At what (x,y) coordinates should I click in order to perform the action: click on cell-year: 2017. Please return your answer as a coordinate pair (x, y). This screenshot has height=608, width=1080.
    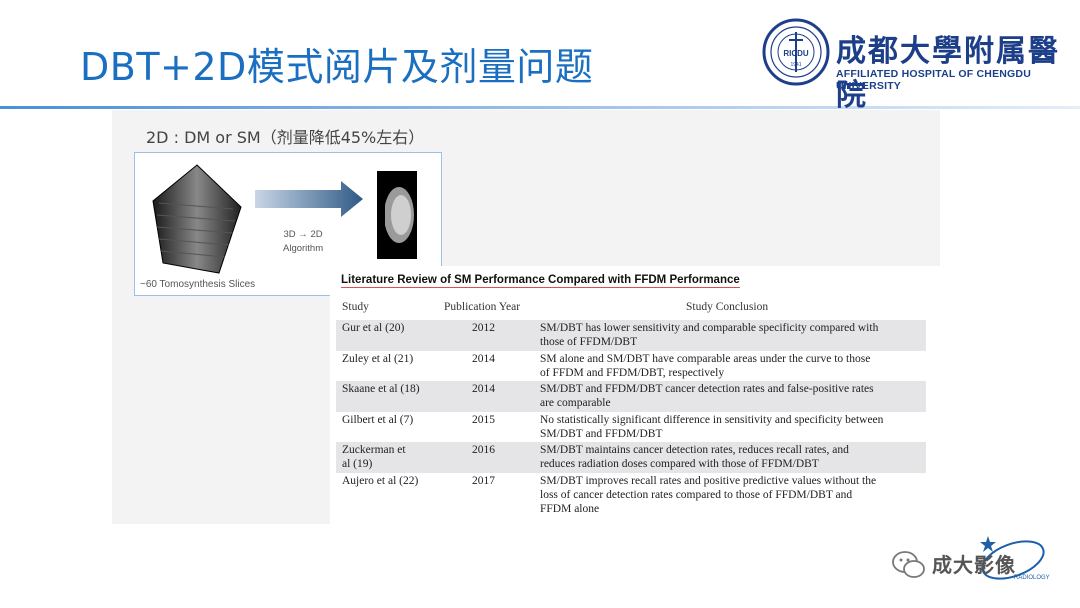
    Looking at the image, I should click on (483, 480).